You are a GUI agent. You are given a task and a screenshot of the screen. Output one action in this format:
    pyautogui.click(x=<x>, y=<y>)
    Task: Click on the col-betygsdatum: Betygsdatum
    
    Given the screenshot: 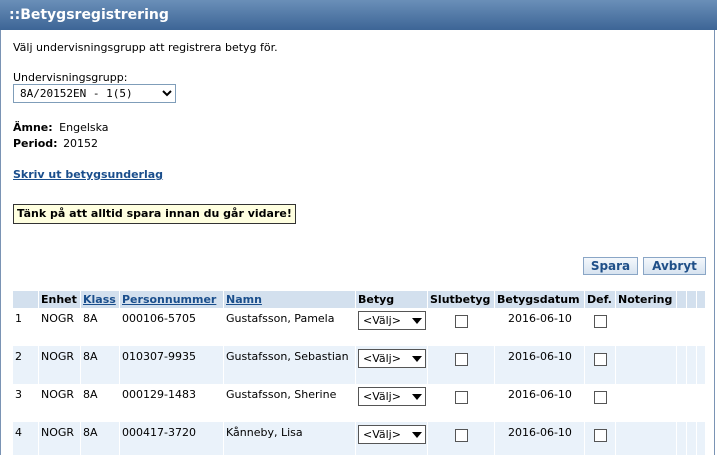 What is the action you would take?
    pyautogui.click(x=538, y=299)
    